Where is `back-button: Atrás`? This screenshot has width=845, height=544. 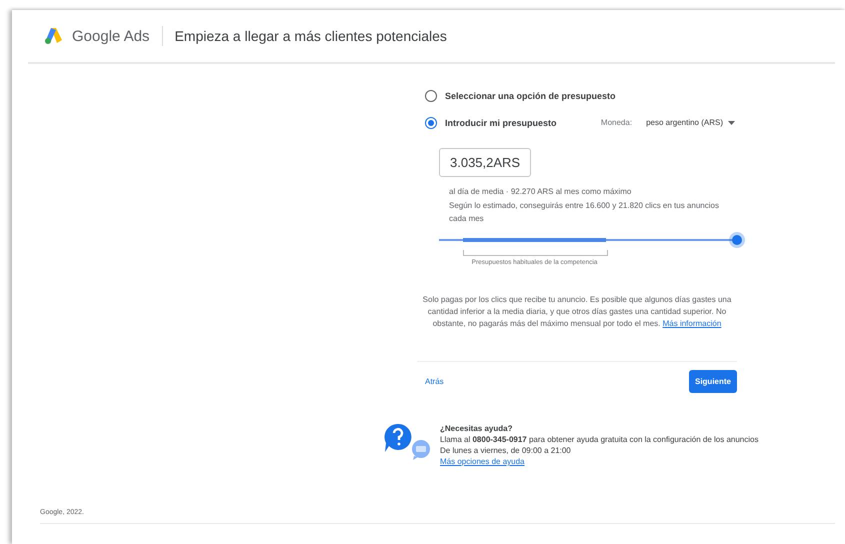
back-button: Atrás is located at coordinates (434, 381).